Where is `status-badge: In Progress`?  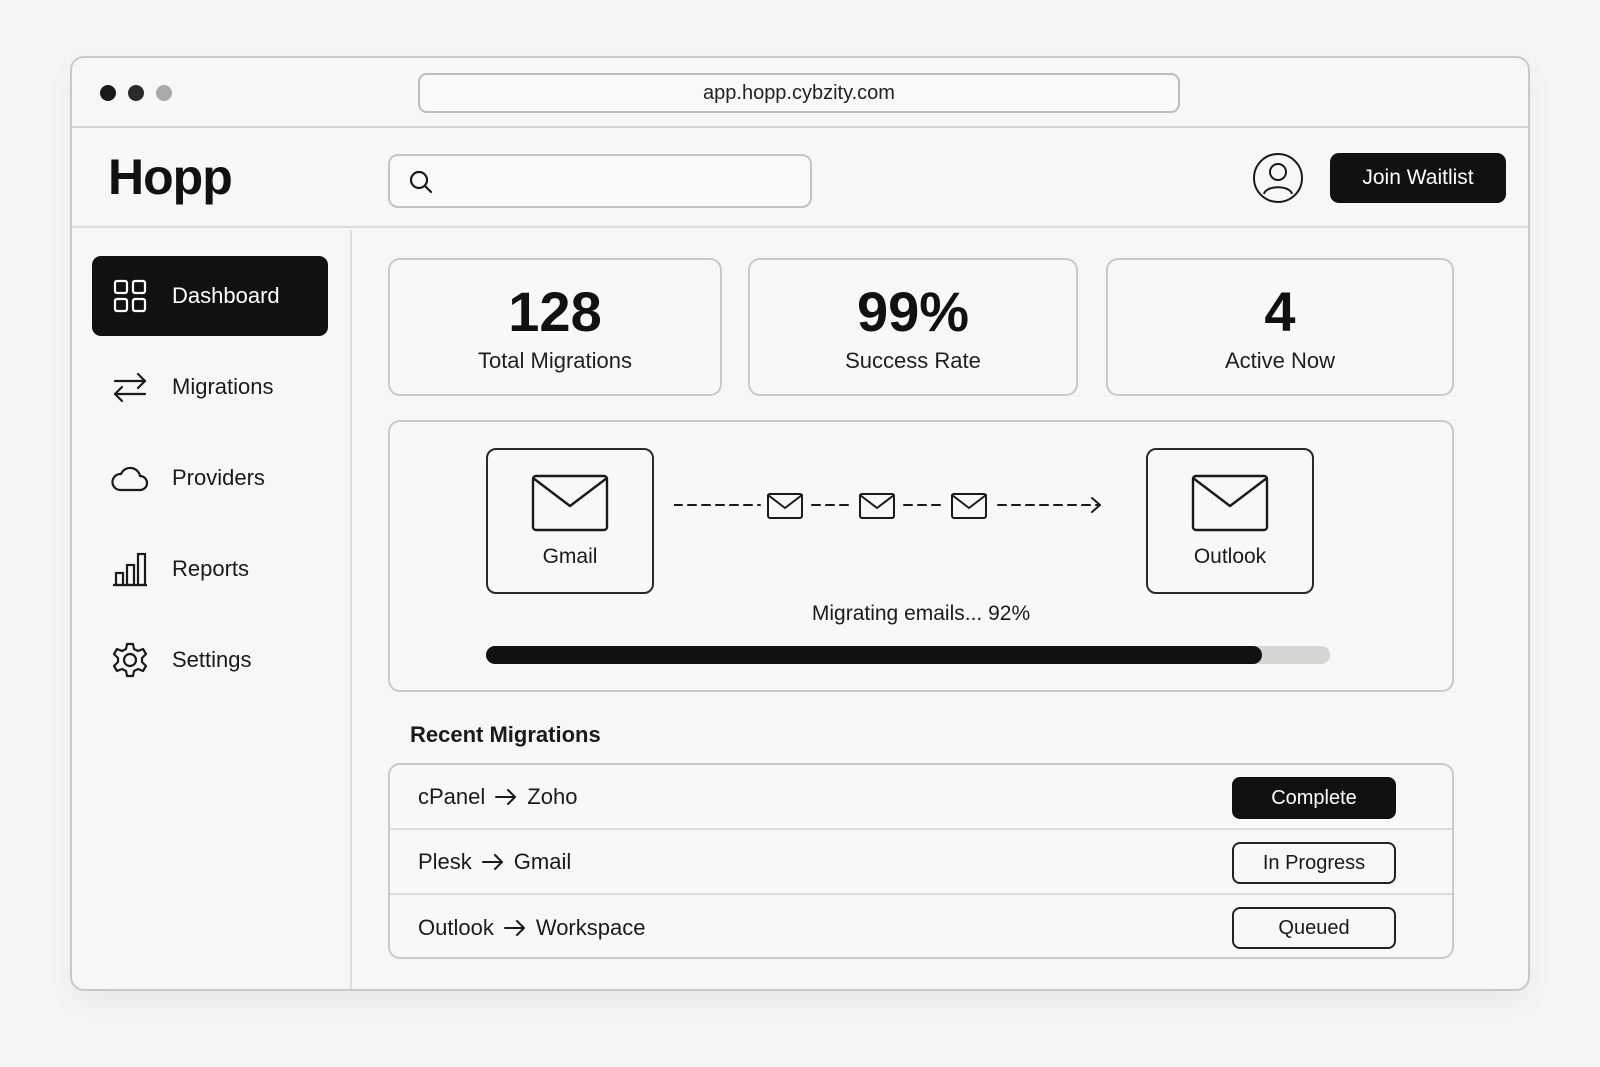 status-badge: In Progress is located at coordinates (1314, 863).